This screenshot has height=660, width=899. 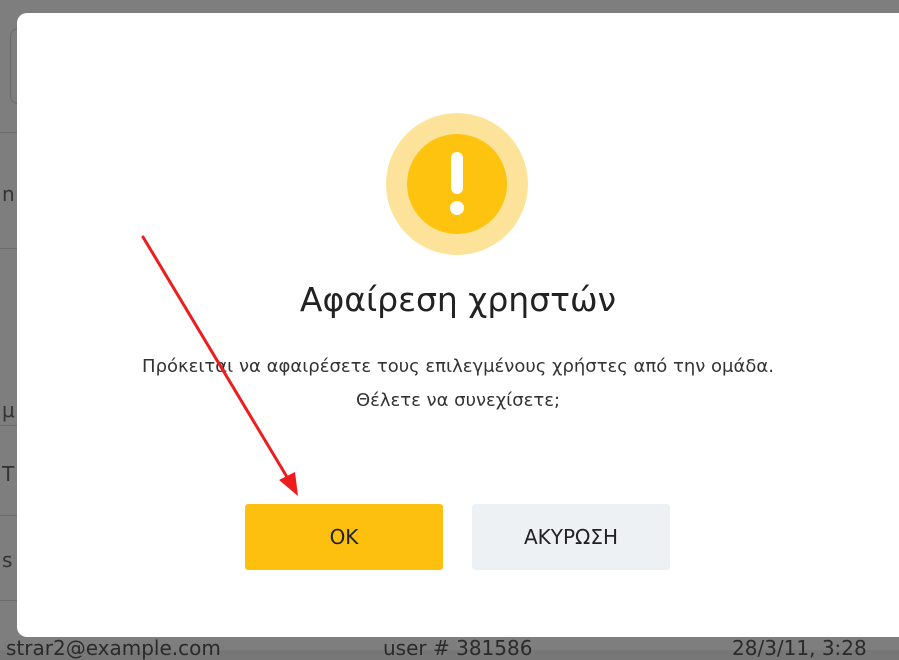 What do you see at coordinates (458, 299) in the screenshot?
I see `dialog-title: Αφαίρεση χρηστών` at bounding box center [458, 299].